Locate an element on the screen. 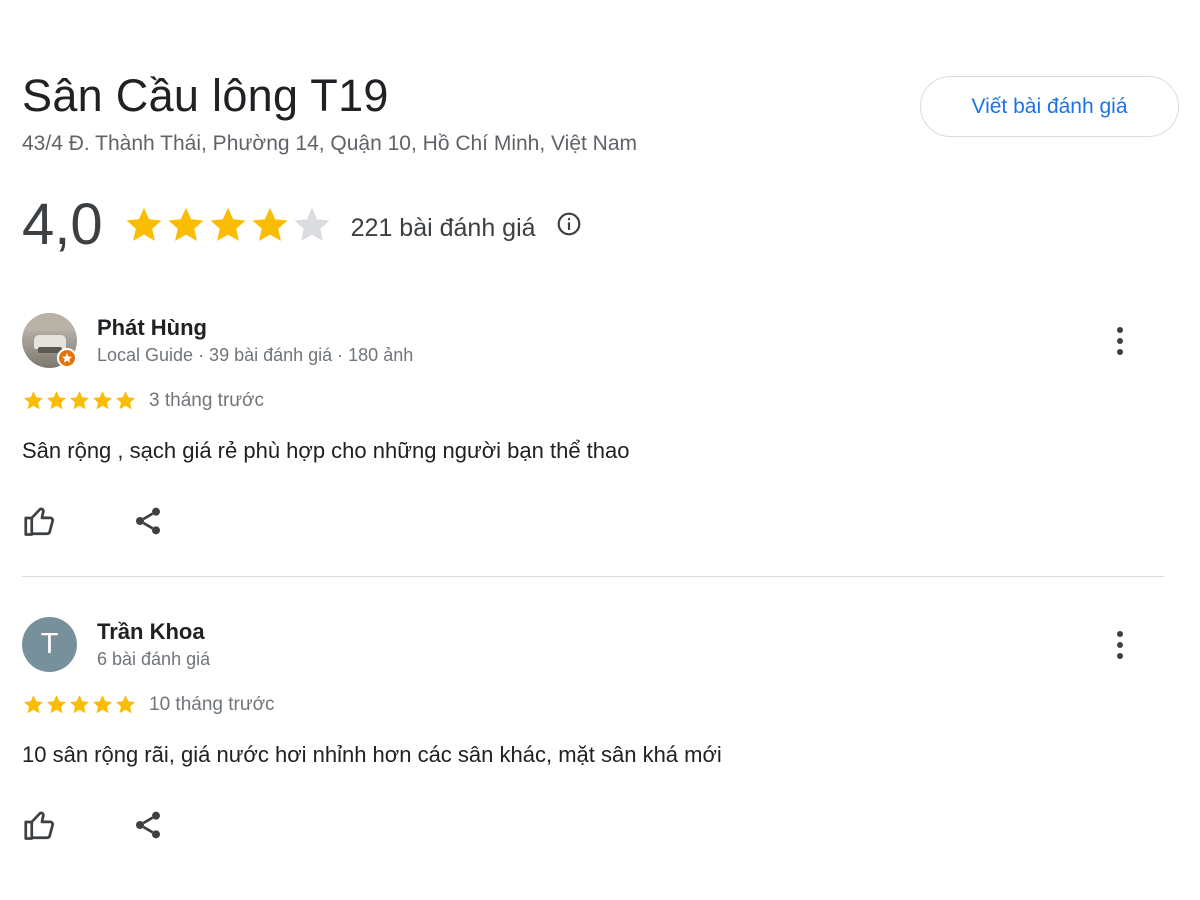 The height and width of the screenshot is (900, 1200). rating-summary: 4,0 221 bài đánh giá is located at coordinates (302, 225).